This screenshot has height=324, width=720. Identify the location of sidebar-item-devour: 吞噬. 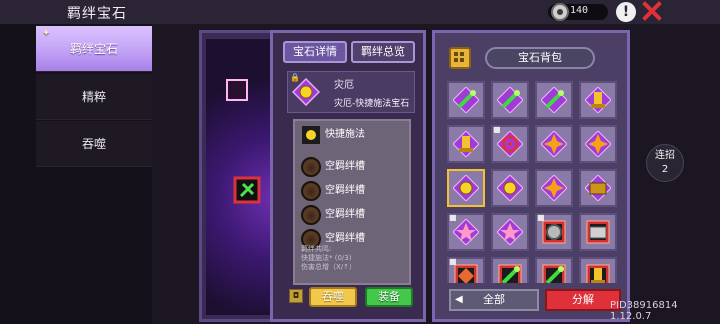
(94, 144).